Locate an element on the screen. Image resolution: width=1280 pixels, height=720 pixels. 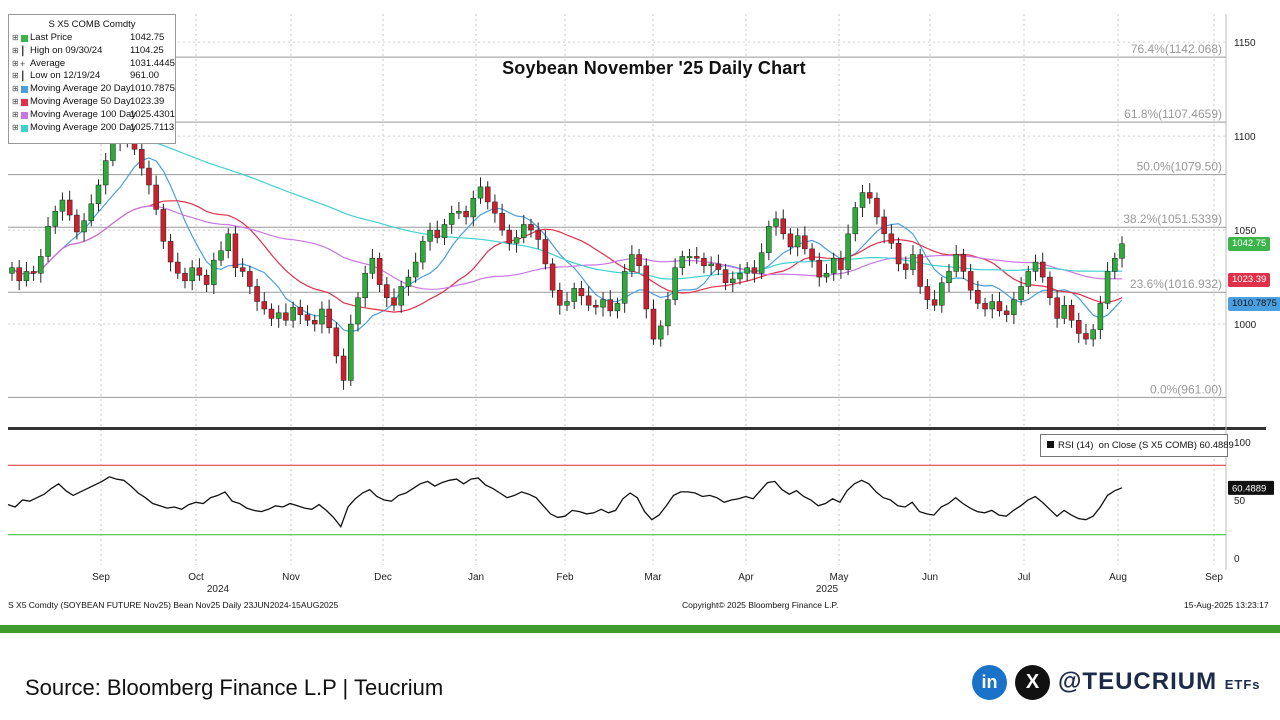
legend-label: Moving Average 100 Day is located at coordinates (83, 114).